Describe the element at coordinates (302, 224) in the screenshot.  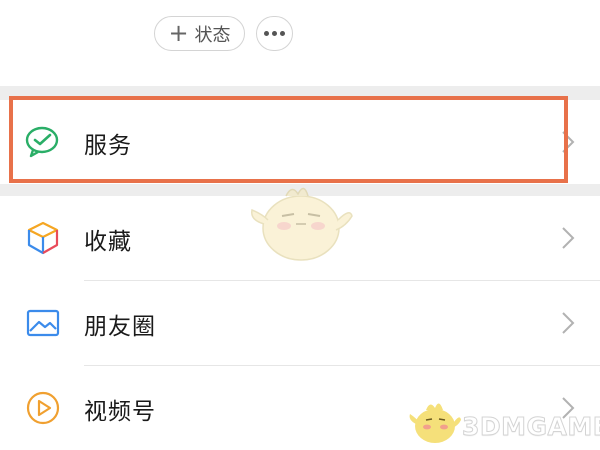
I see `mascot-watermark-icon` at that location.